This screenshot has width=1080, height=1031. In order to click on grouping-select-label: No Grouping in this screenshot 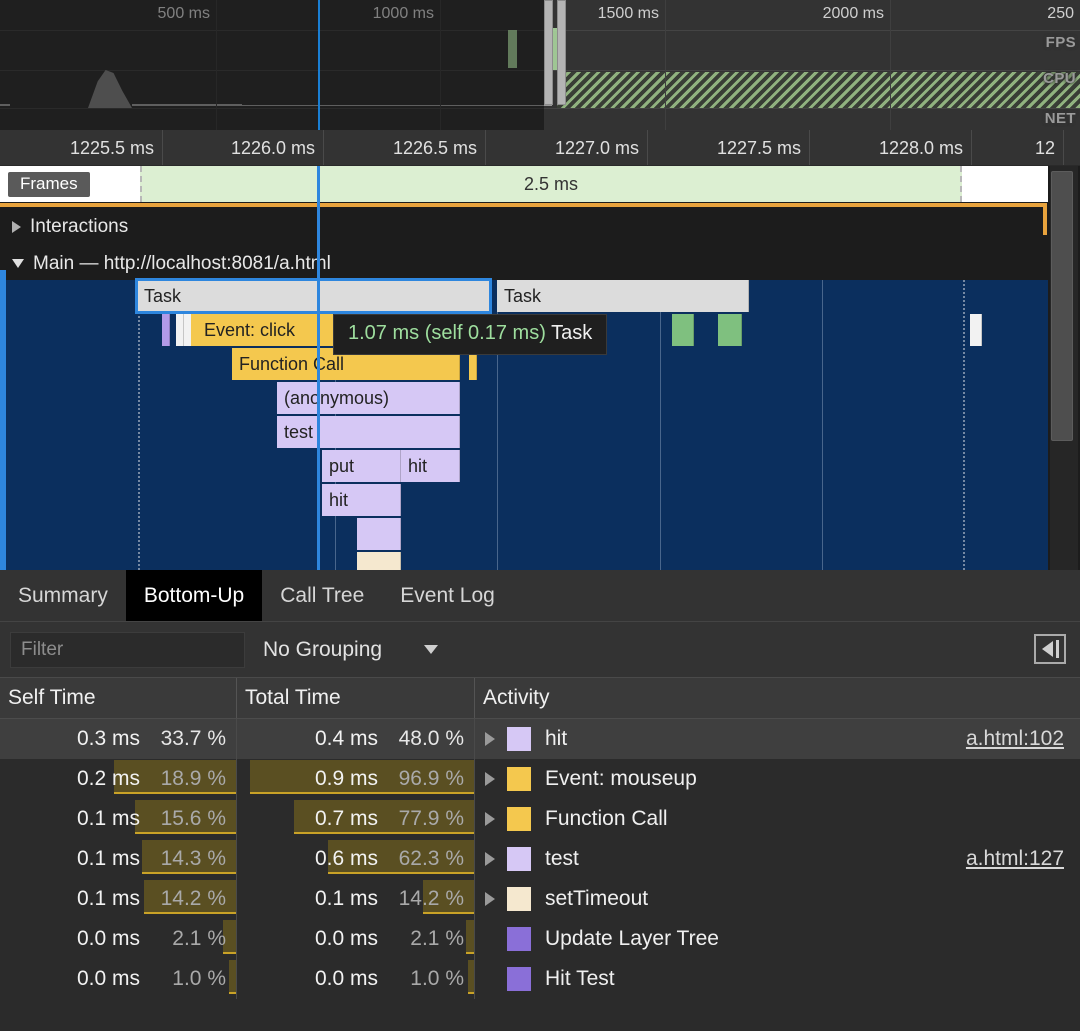, I will do `click(323, 649)`.